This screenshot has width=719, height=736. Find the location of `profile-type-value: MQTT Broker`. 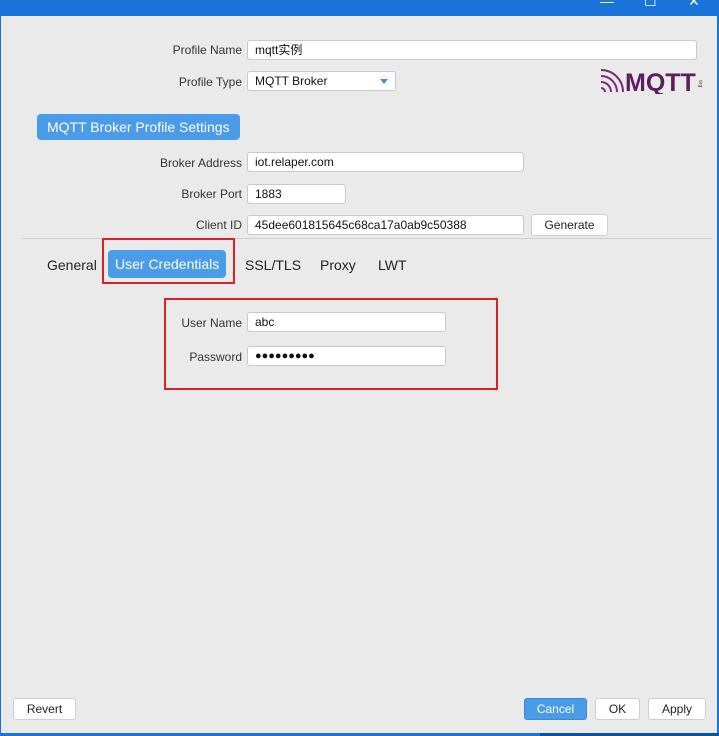

profile-type-value: MQTT Broker is located at coordinates (291, 81).